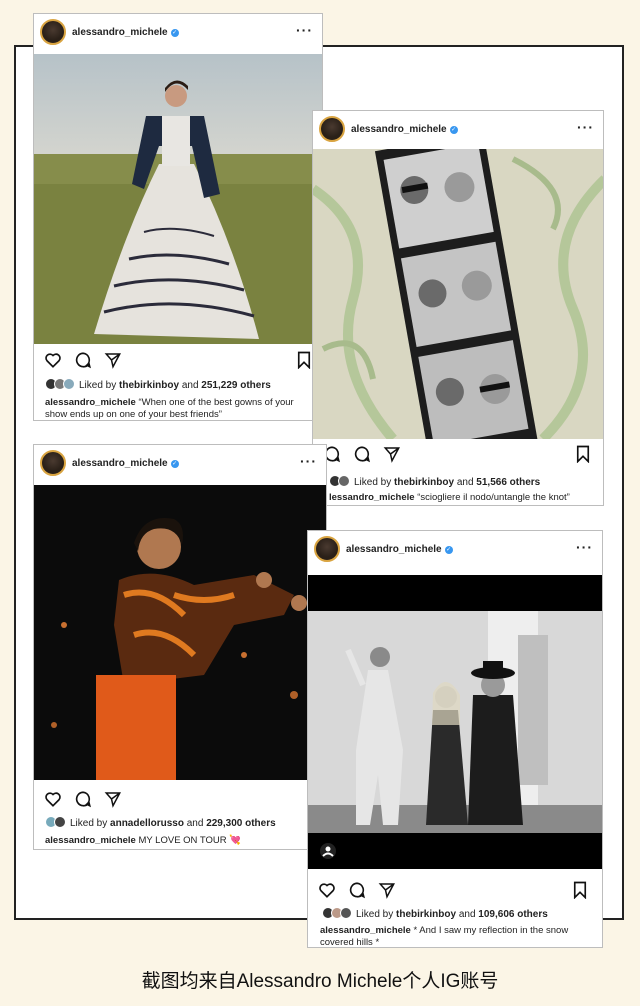  I want to click on liked-by-user: annadellorusso, so click(147, 823).